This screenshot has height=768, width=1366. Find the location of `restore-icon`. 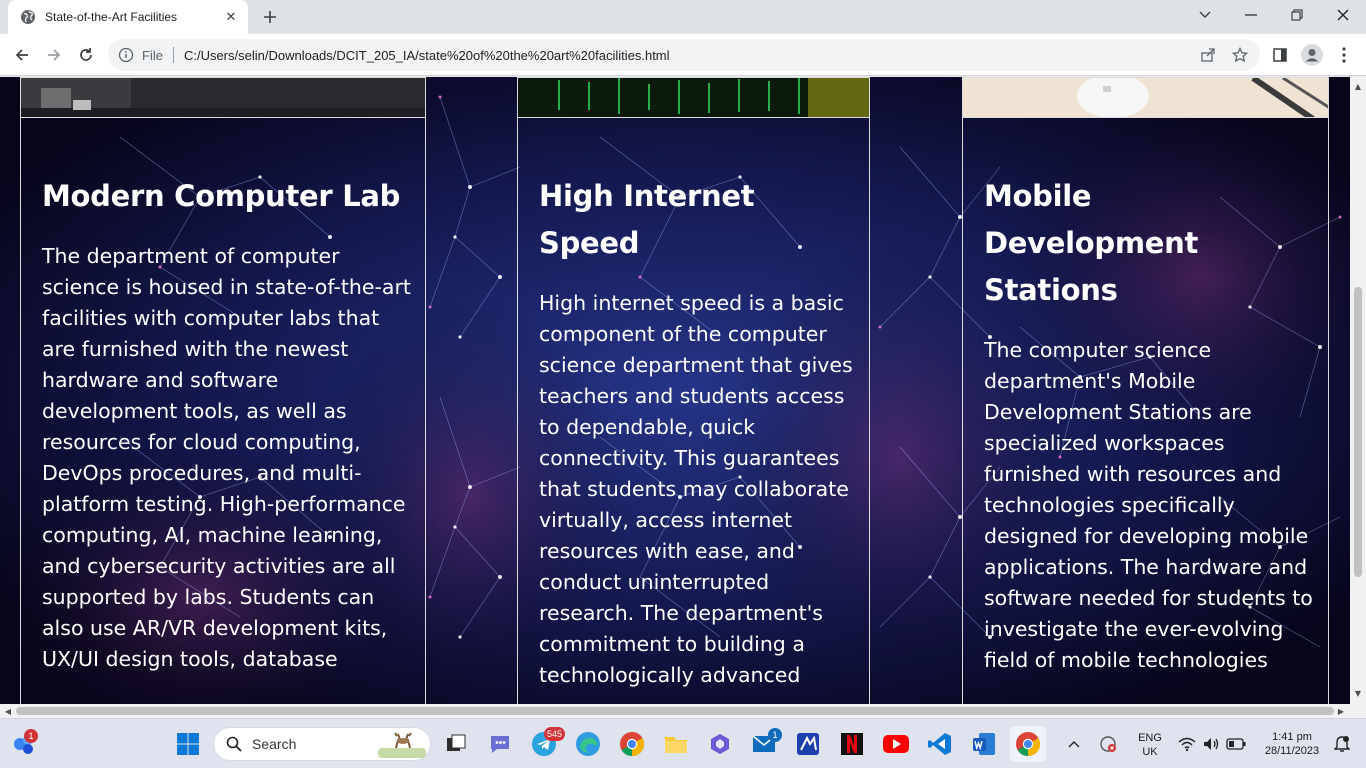

restore-icon is located at coordinates (1297, 15).